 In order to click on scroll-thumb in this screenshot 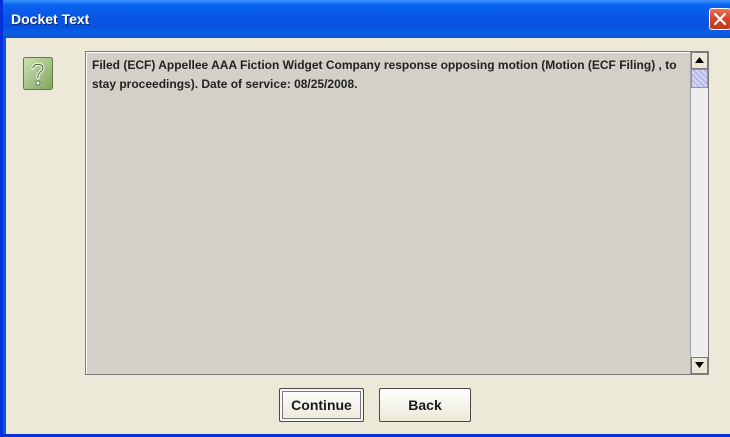, I will do `click(699, 78)`.